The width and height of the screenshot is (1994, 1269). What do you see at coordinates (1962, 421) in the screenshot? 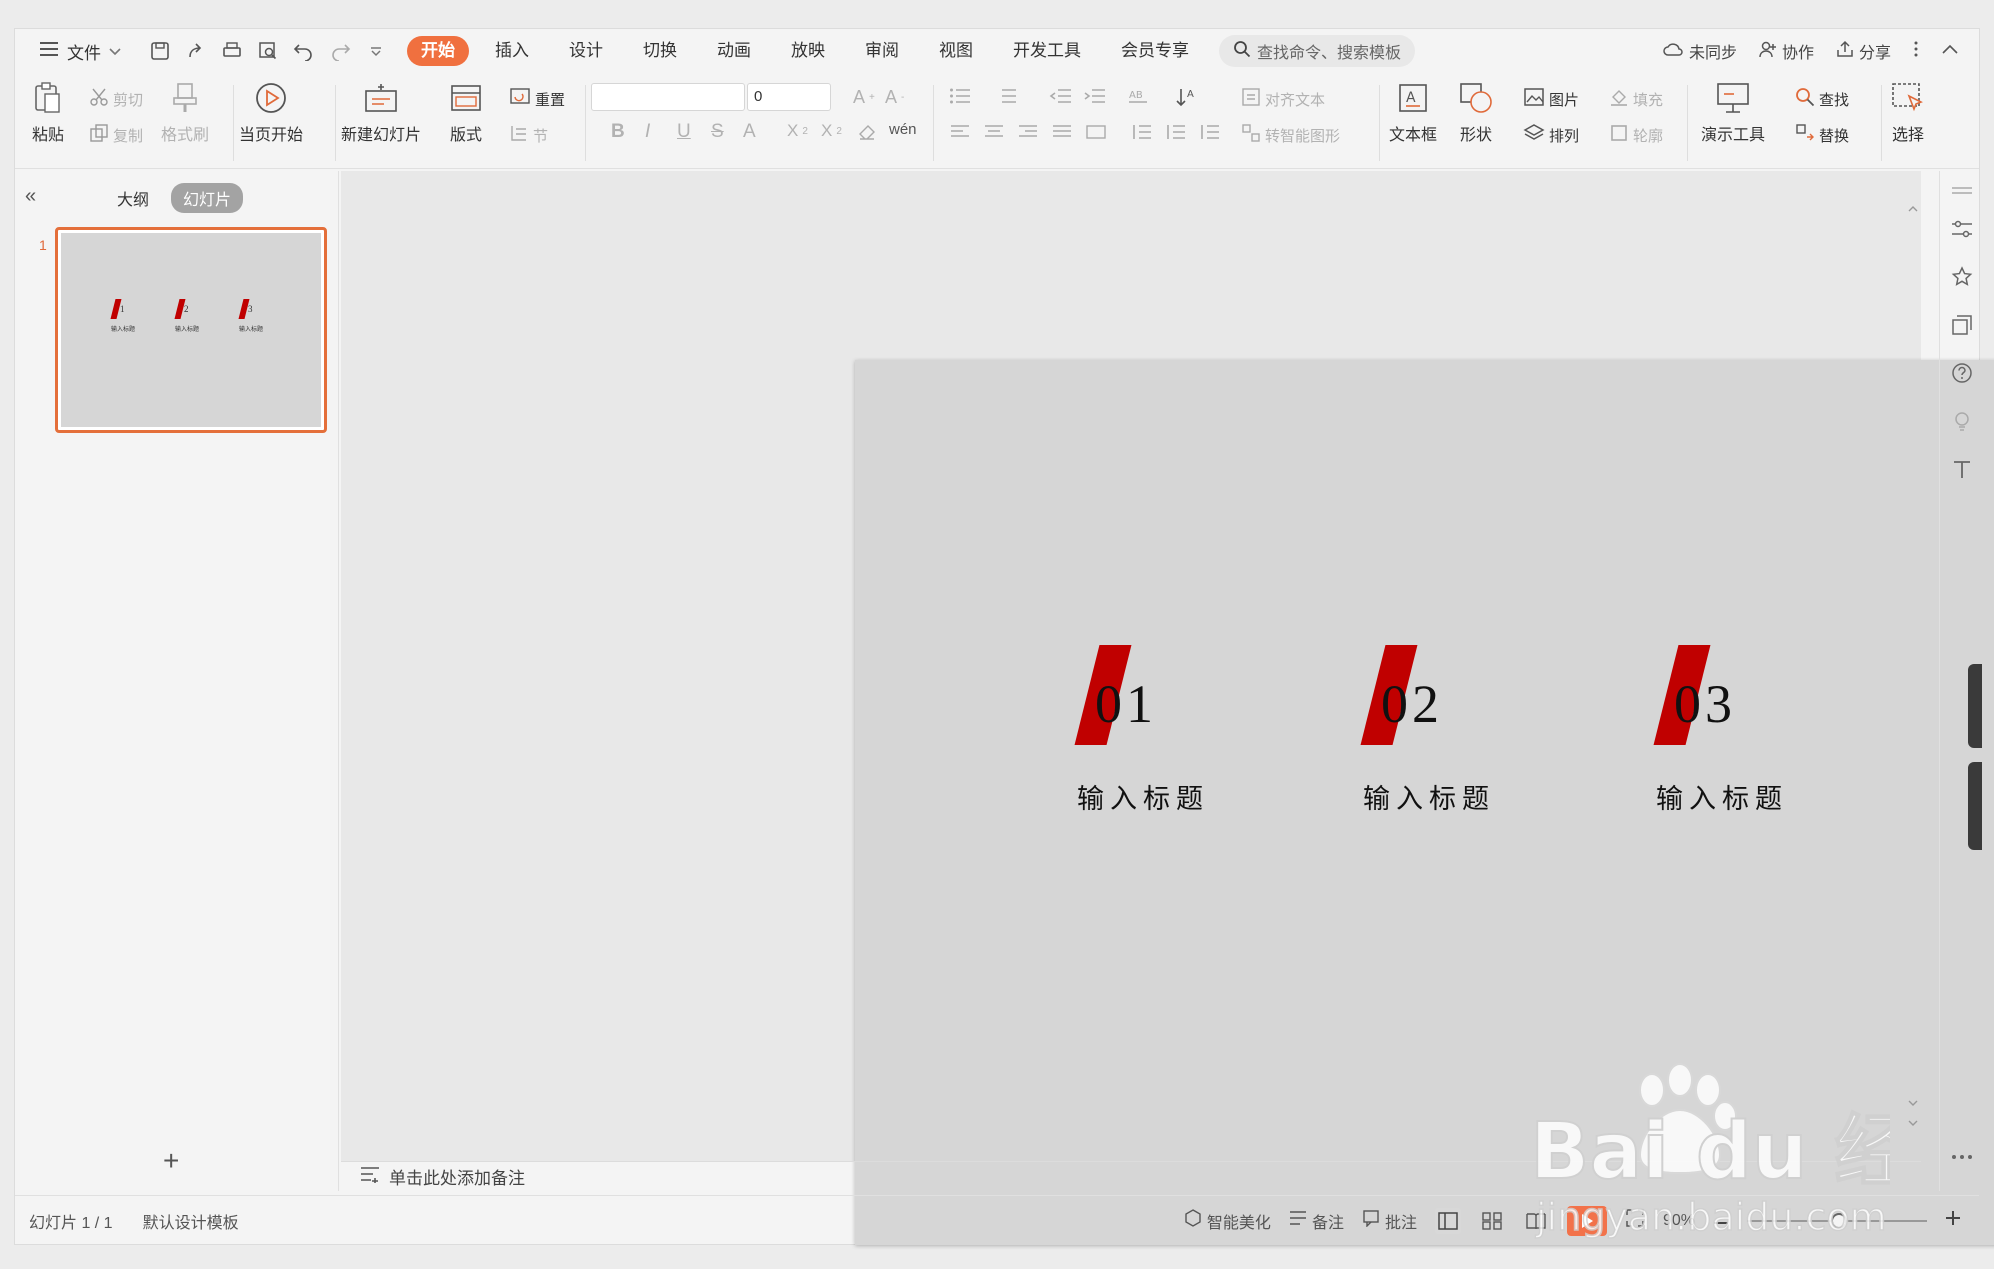
I see `lightbulb-icon` at bounding box center [1962, 421].